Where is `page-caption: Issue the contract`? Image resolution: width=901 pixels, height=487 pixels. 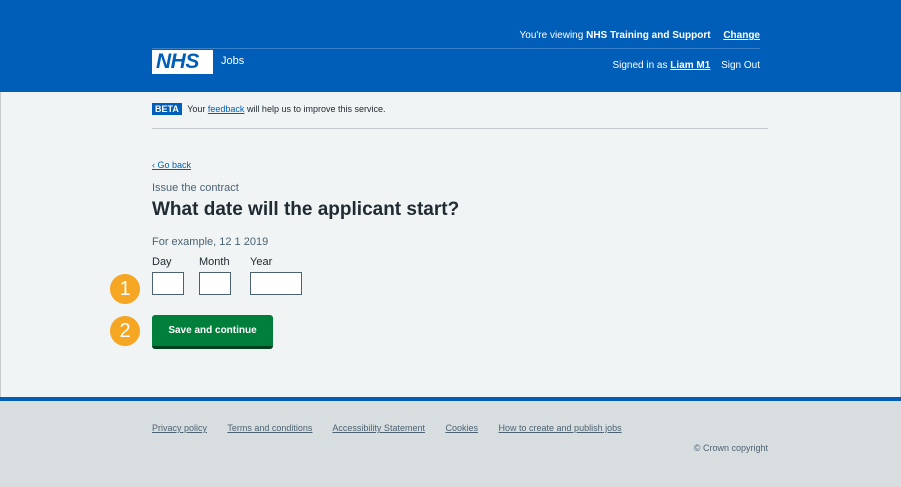
page-caption: Issue the contract is located at coordinates (195, 188).